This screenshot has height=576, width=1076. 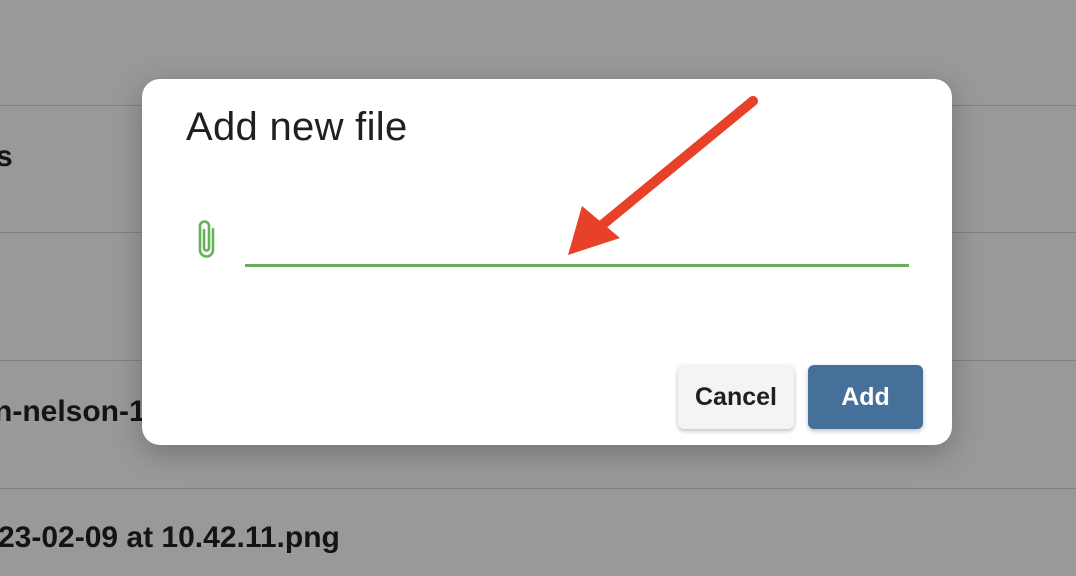 What do you see at coordinates (297, 127) in the screenshot?
I see `dialog-title: Add new file` at bounding box center [297, 127].